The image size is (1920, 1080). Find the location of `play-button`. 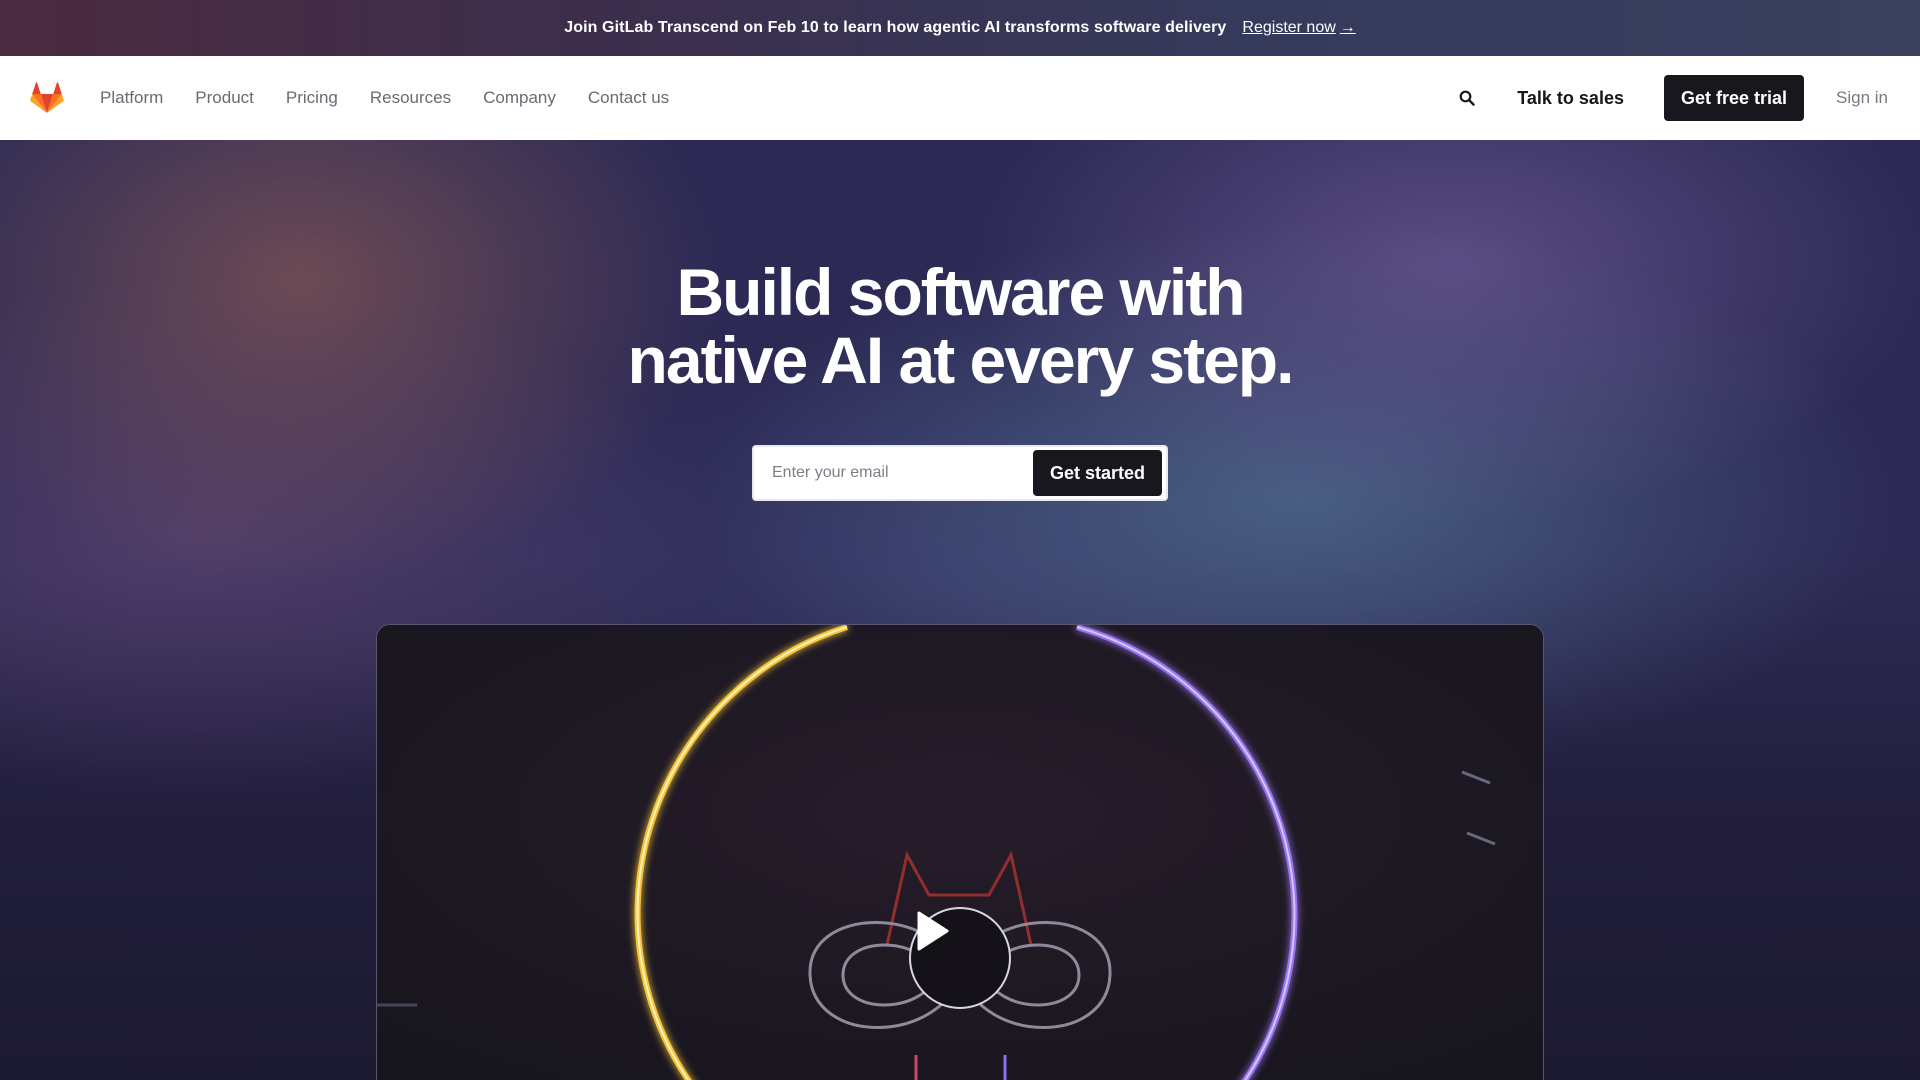

play-button is located at coordinates (960, 958).